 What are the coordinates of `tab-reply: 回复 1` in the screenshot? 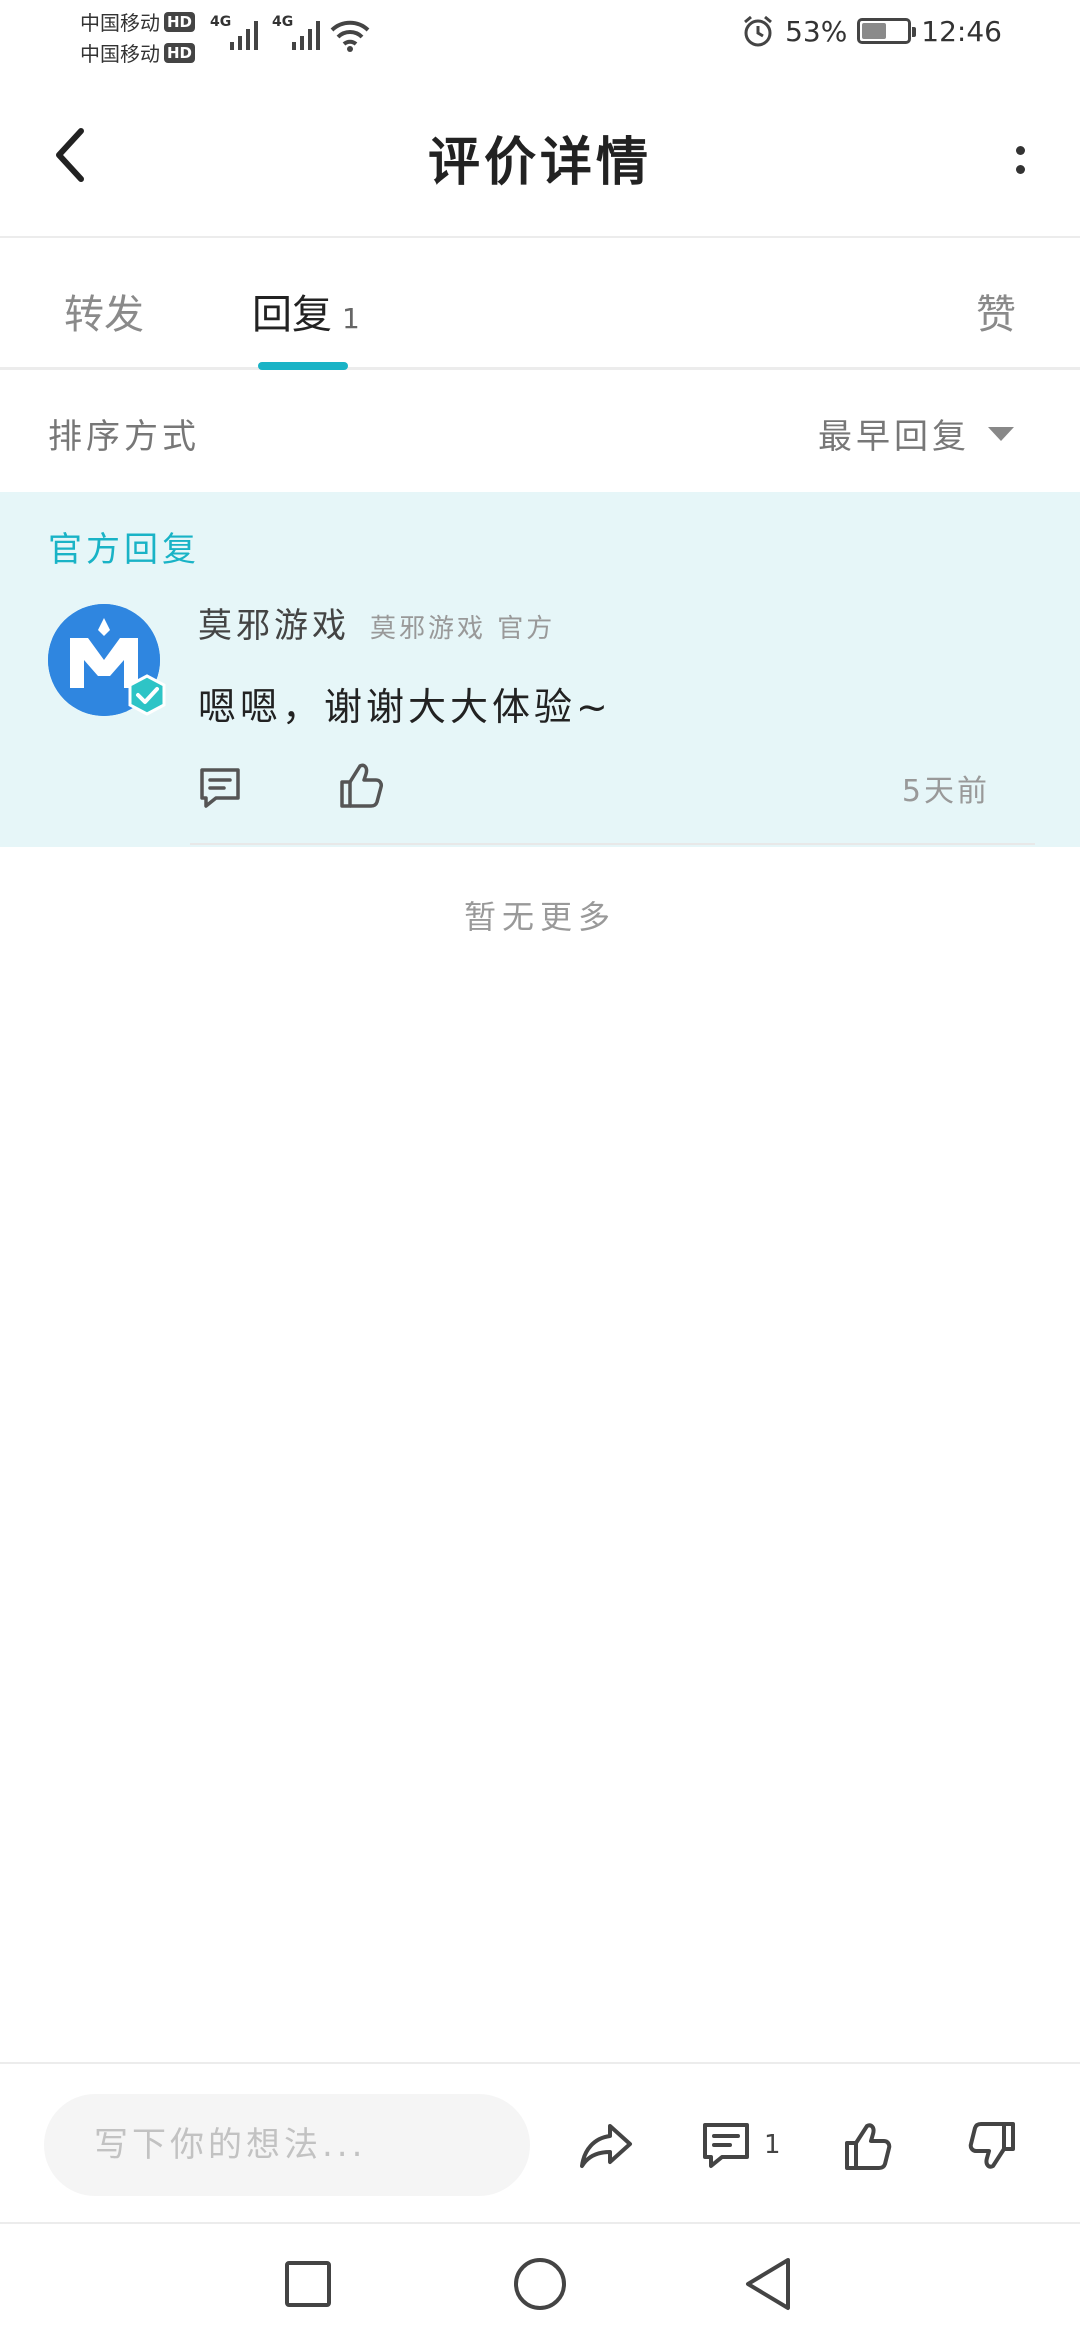 It's located at (306, 311).